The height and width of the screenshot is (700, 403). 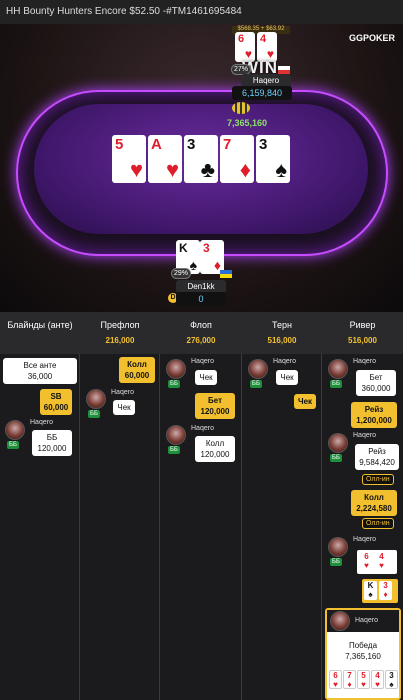 I want to click on pot-river: 516,000, so click(x=362, y=340).